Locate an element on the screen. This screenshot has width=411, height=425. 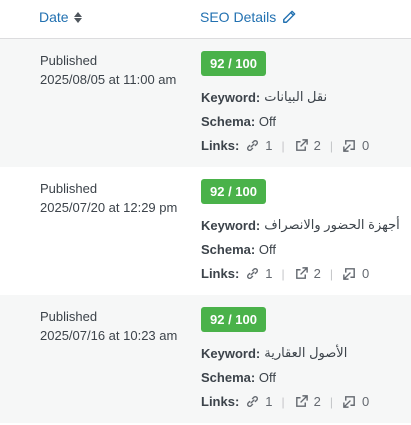
date-column-label: Date is located at coordinates (54, 17).